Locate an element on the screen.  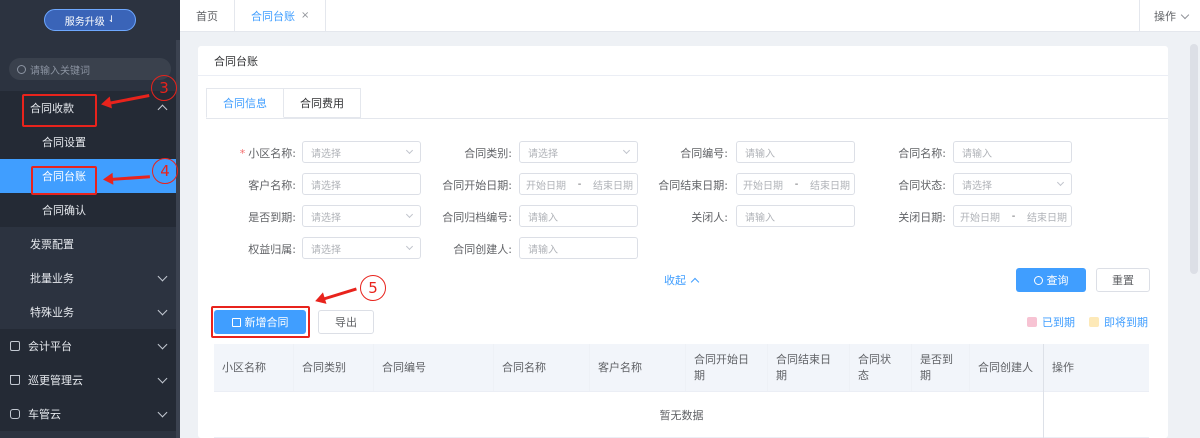
sidebar-item-label: 发票配置 is located at coordinates (52, 244).